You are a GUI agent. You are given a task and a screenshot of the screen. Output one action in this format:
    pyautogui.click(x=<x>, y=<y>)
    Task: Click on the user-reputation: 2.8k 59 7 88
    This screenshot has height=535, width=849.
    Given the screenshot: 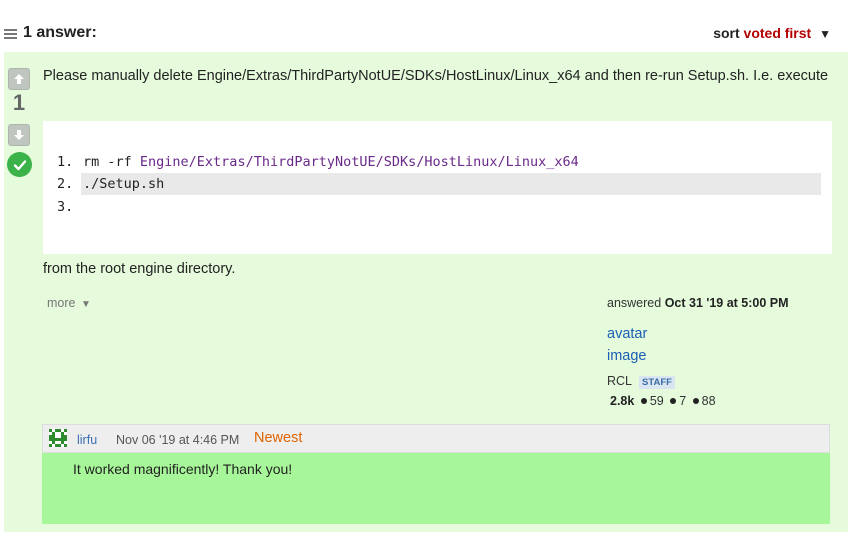 What is the action you would take?
    pyautogui.click(x=663, y=401)
    